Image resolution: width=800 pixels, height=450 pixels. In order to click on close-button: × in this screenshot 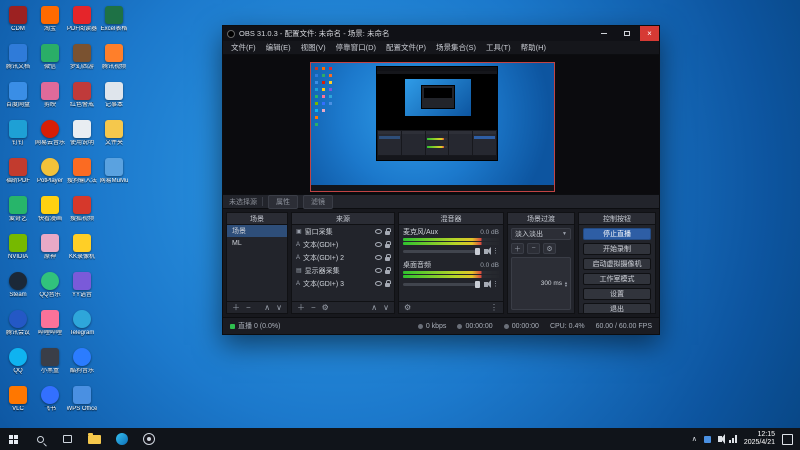, I will do `click(649, 33)`.